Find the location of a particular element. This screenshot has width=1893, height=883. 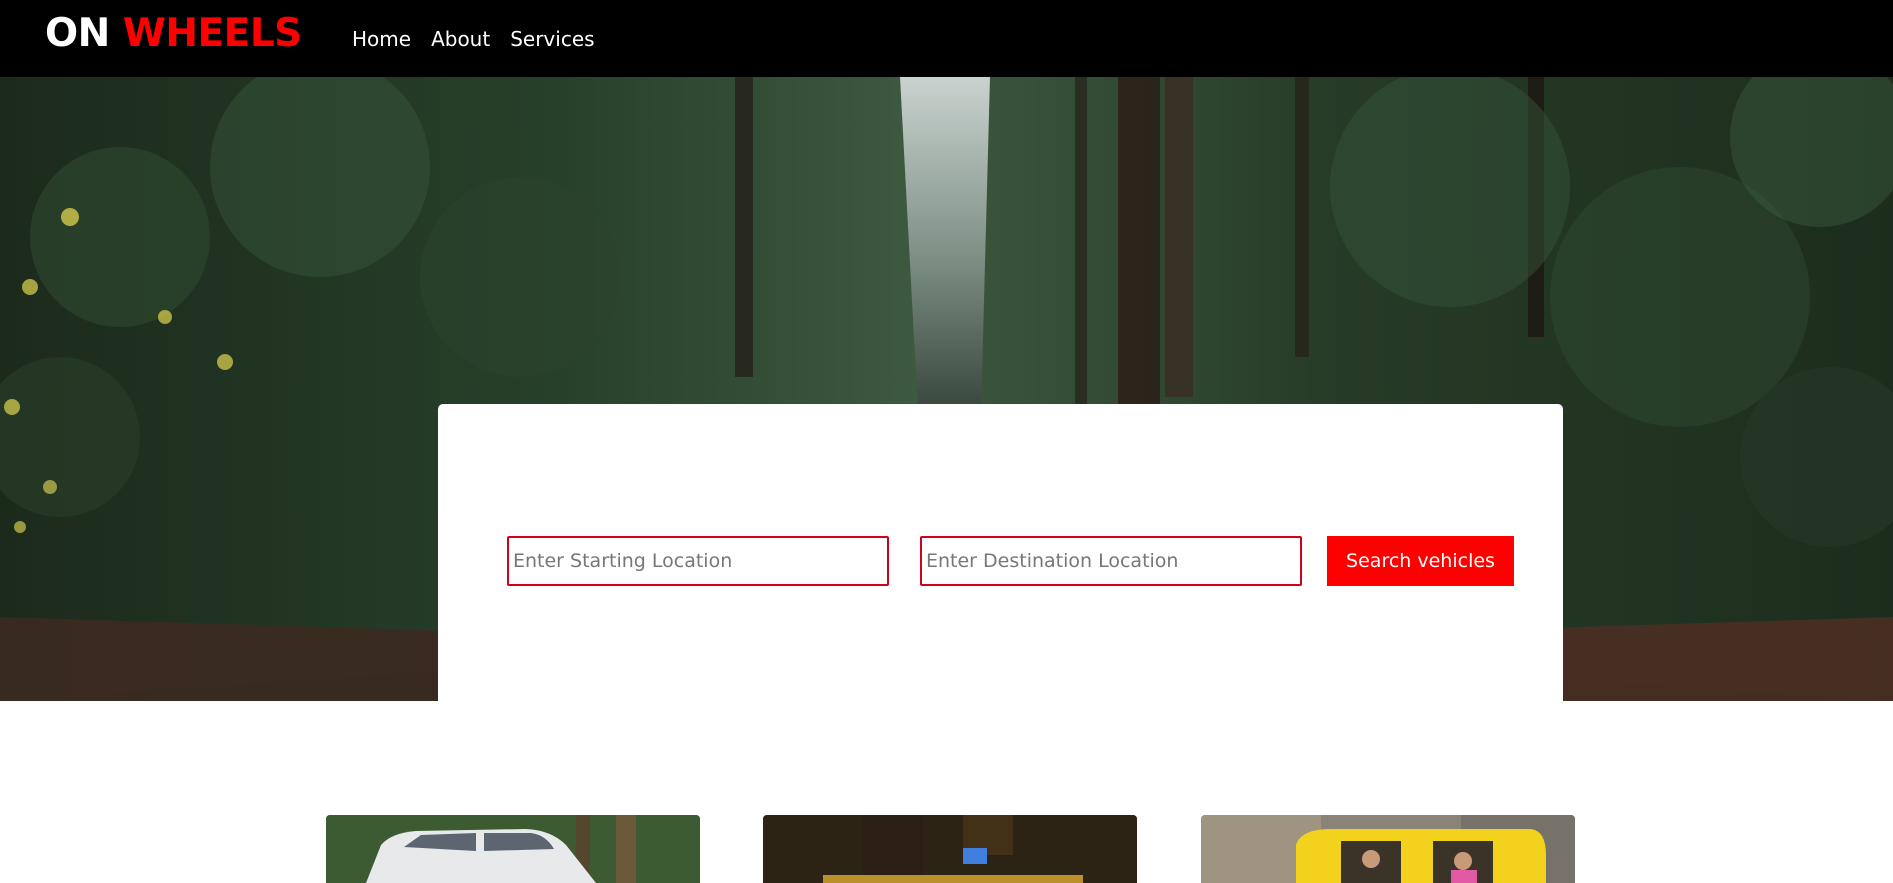

auto-rickshaw-photo is located at coordinates (1388, 849).